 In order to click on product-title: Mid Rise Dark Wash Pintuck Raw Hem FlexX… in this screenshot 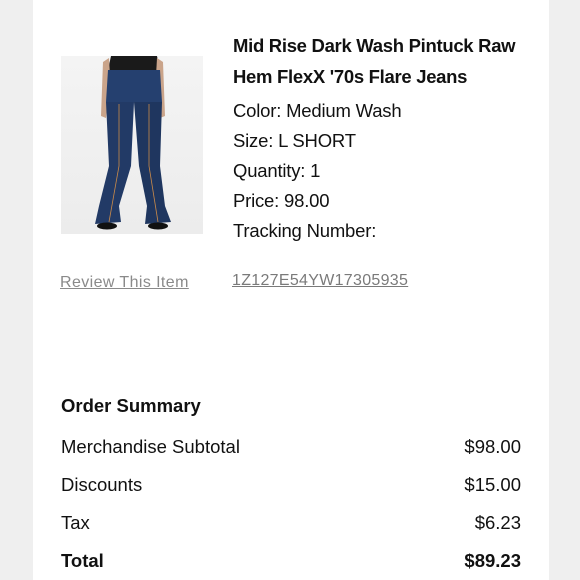, I will do `click(383, 61)`.